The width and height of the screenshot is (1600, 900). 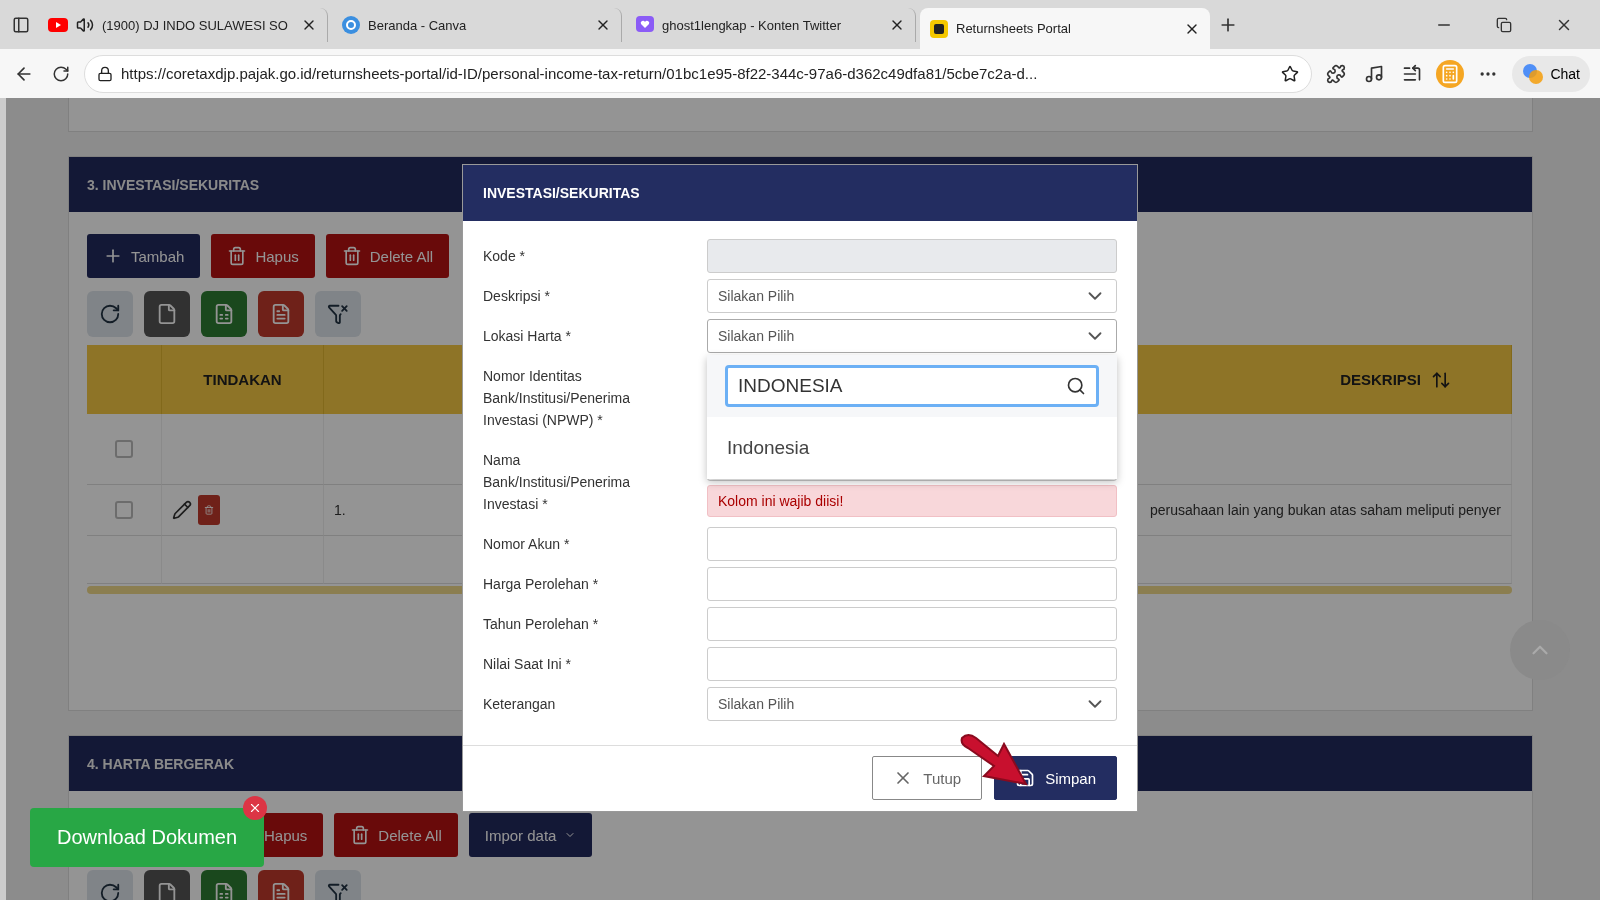 What do you see at coordinates (557, 398) in the screenshot?
I see `field-label: Nomor Identitas Bank/Institusi/Penerima Investasi (NPWP) *` at bounding box center [557, 398].